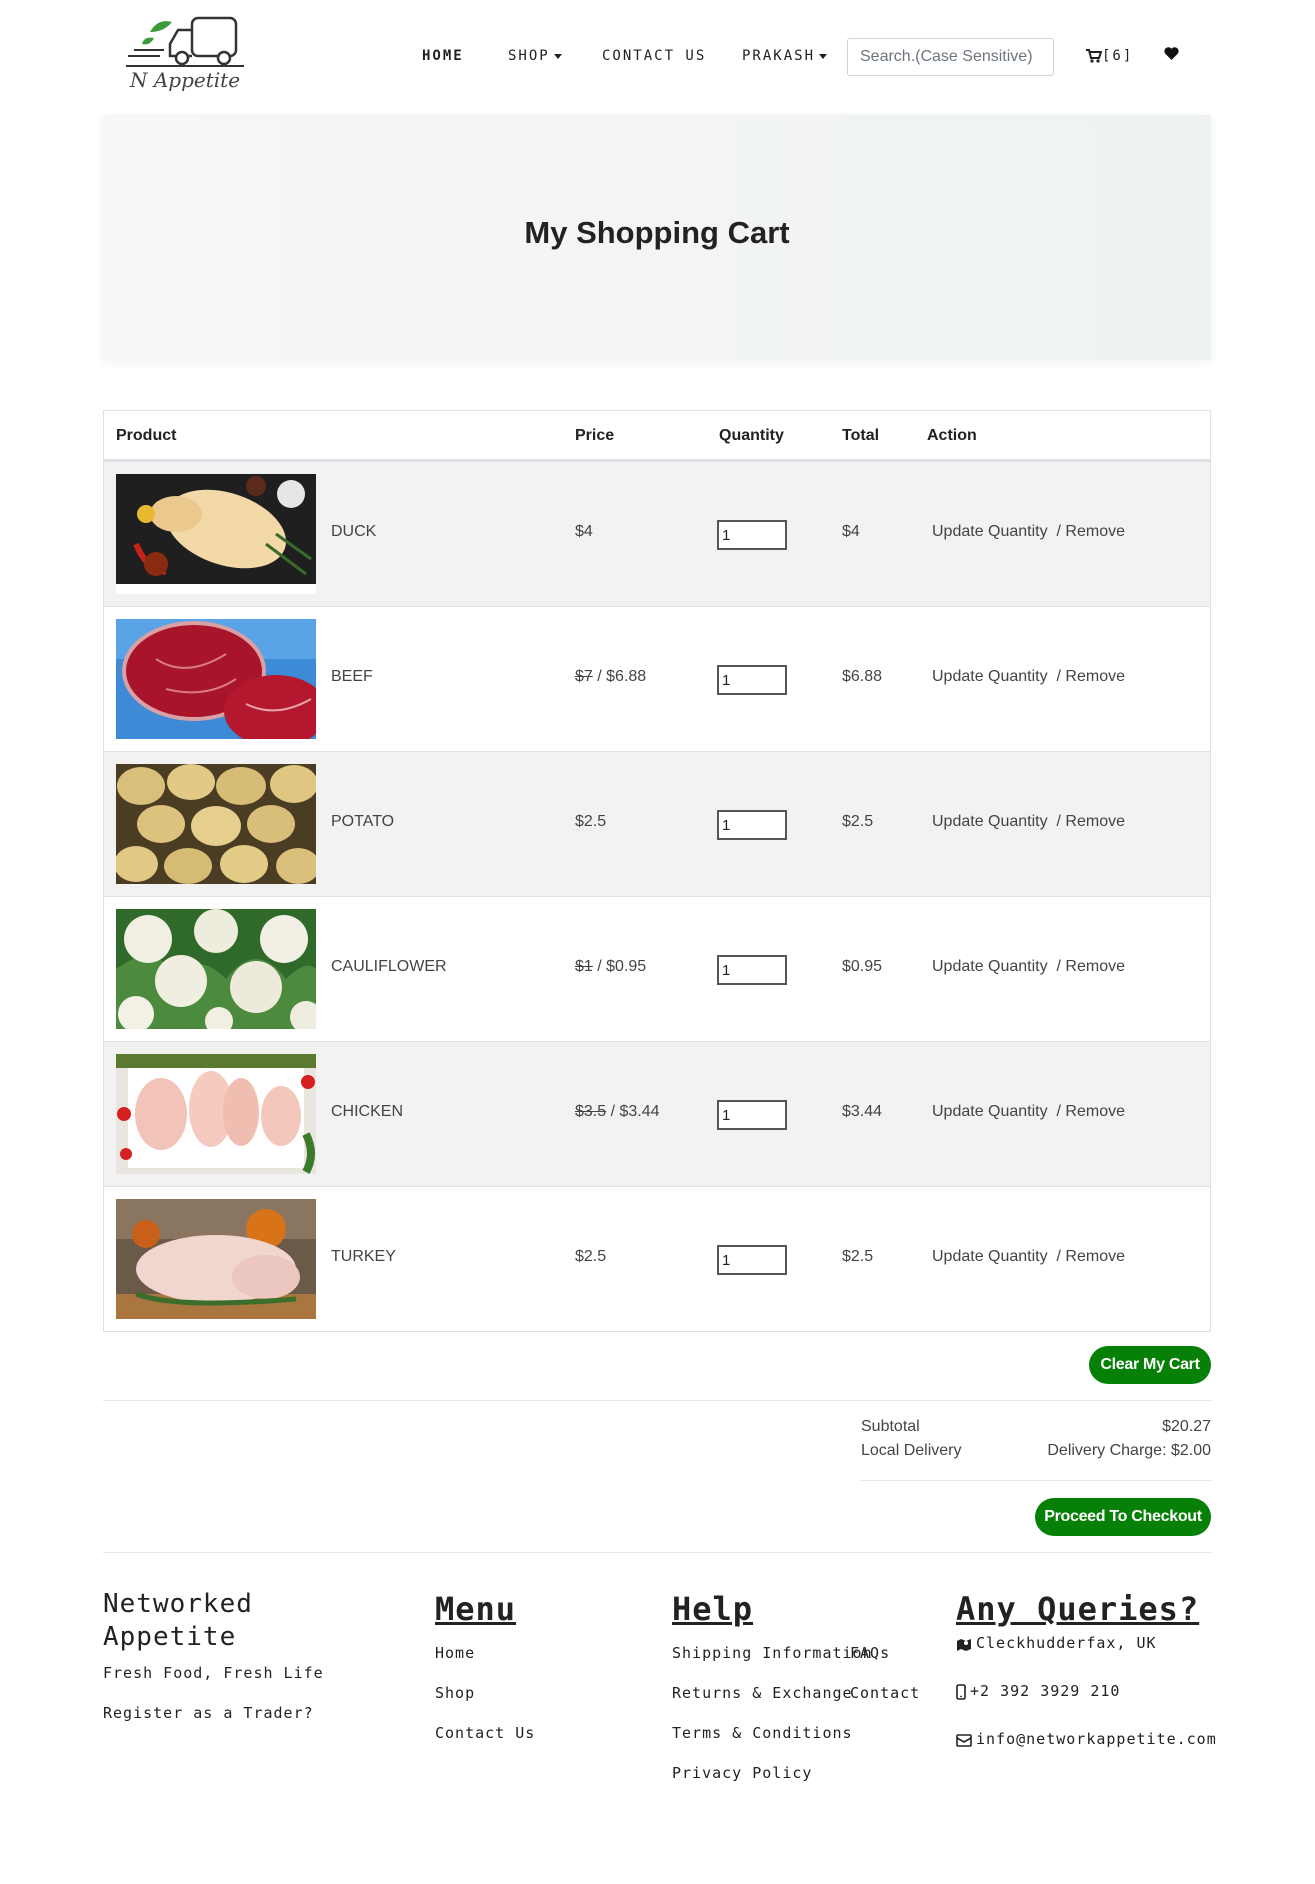 The image size is (1315, 1884). I want to click on subtotal-label: Subtotal, so click(890, 1426).